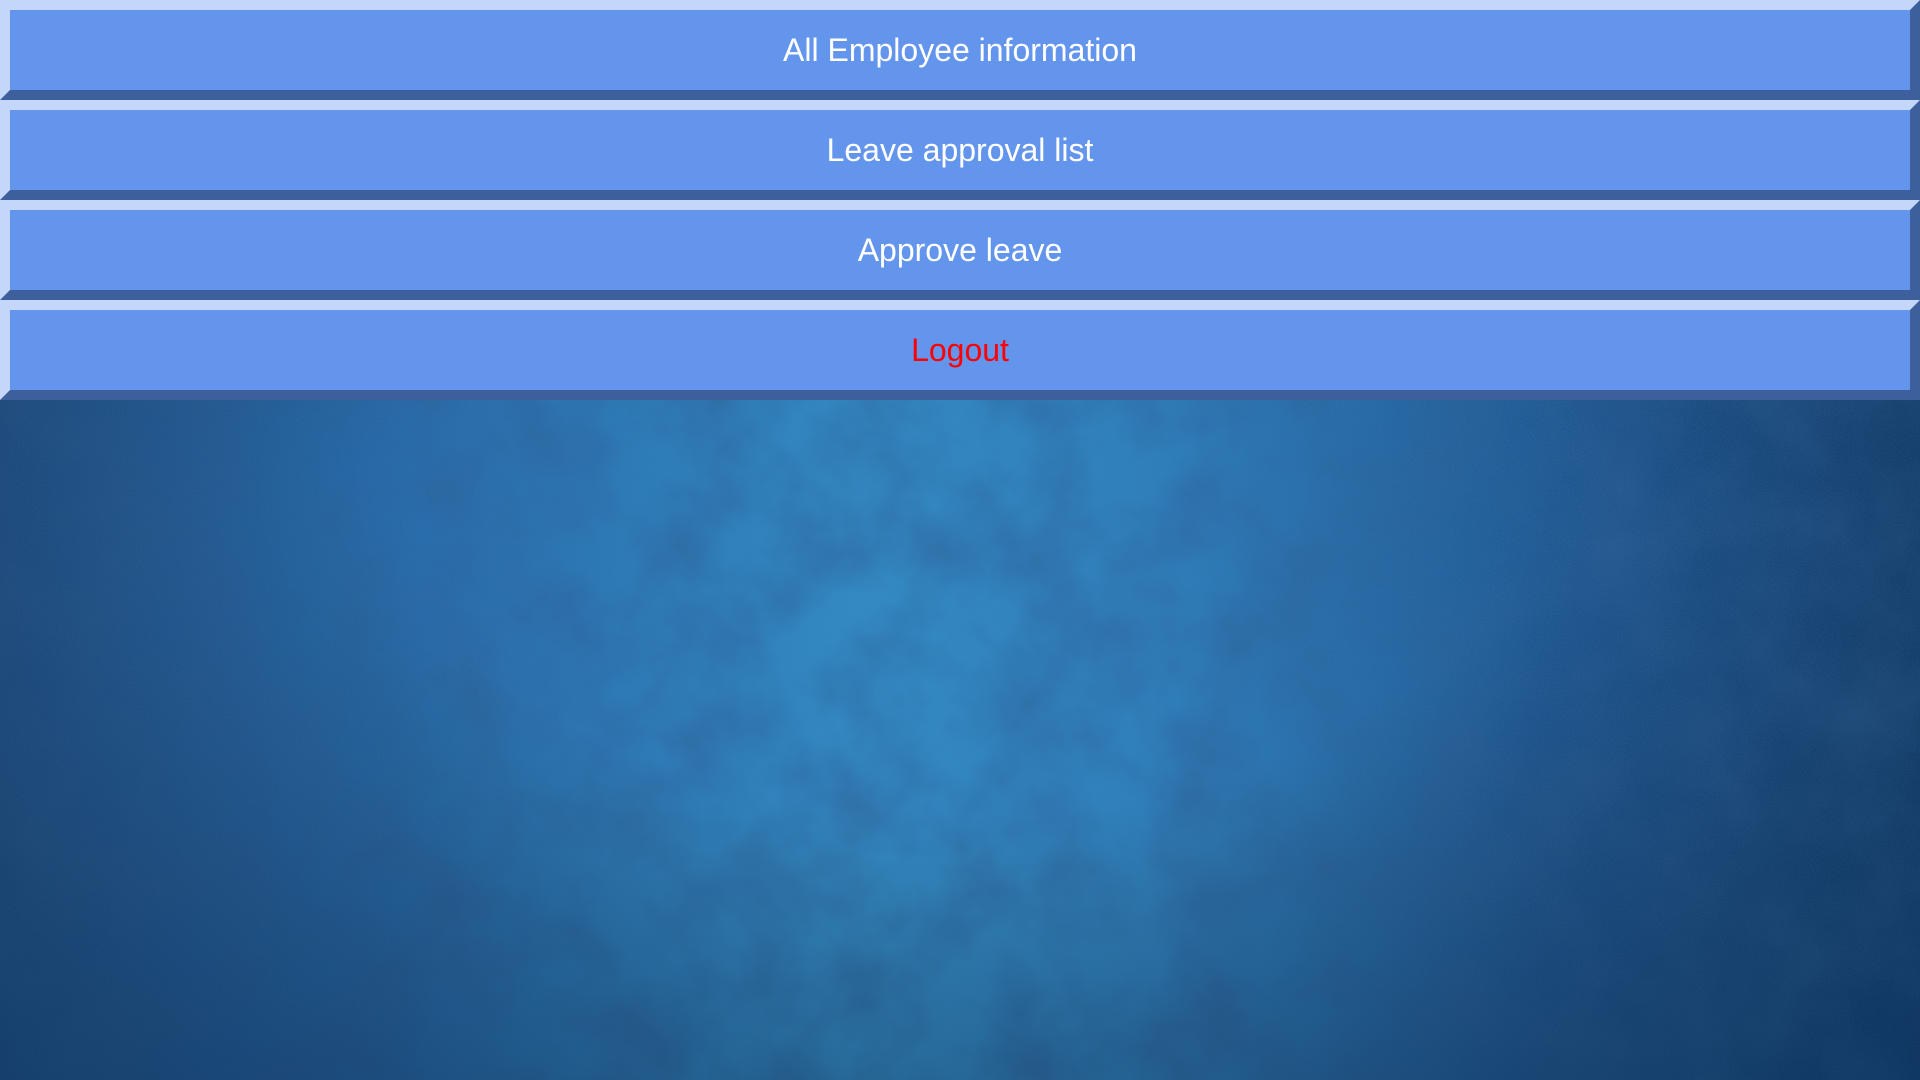 This screenshot has height=1080, width=1920. I want to click on leave-approval-list-button: Leave approval list, so click(960, 150).